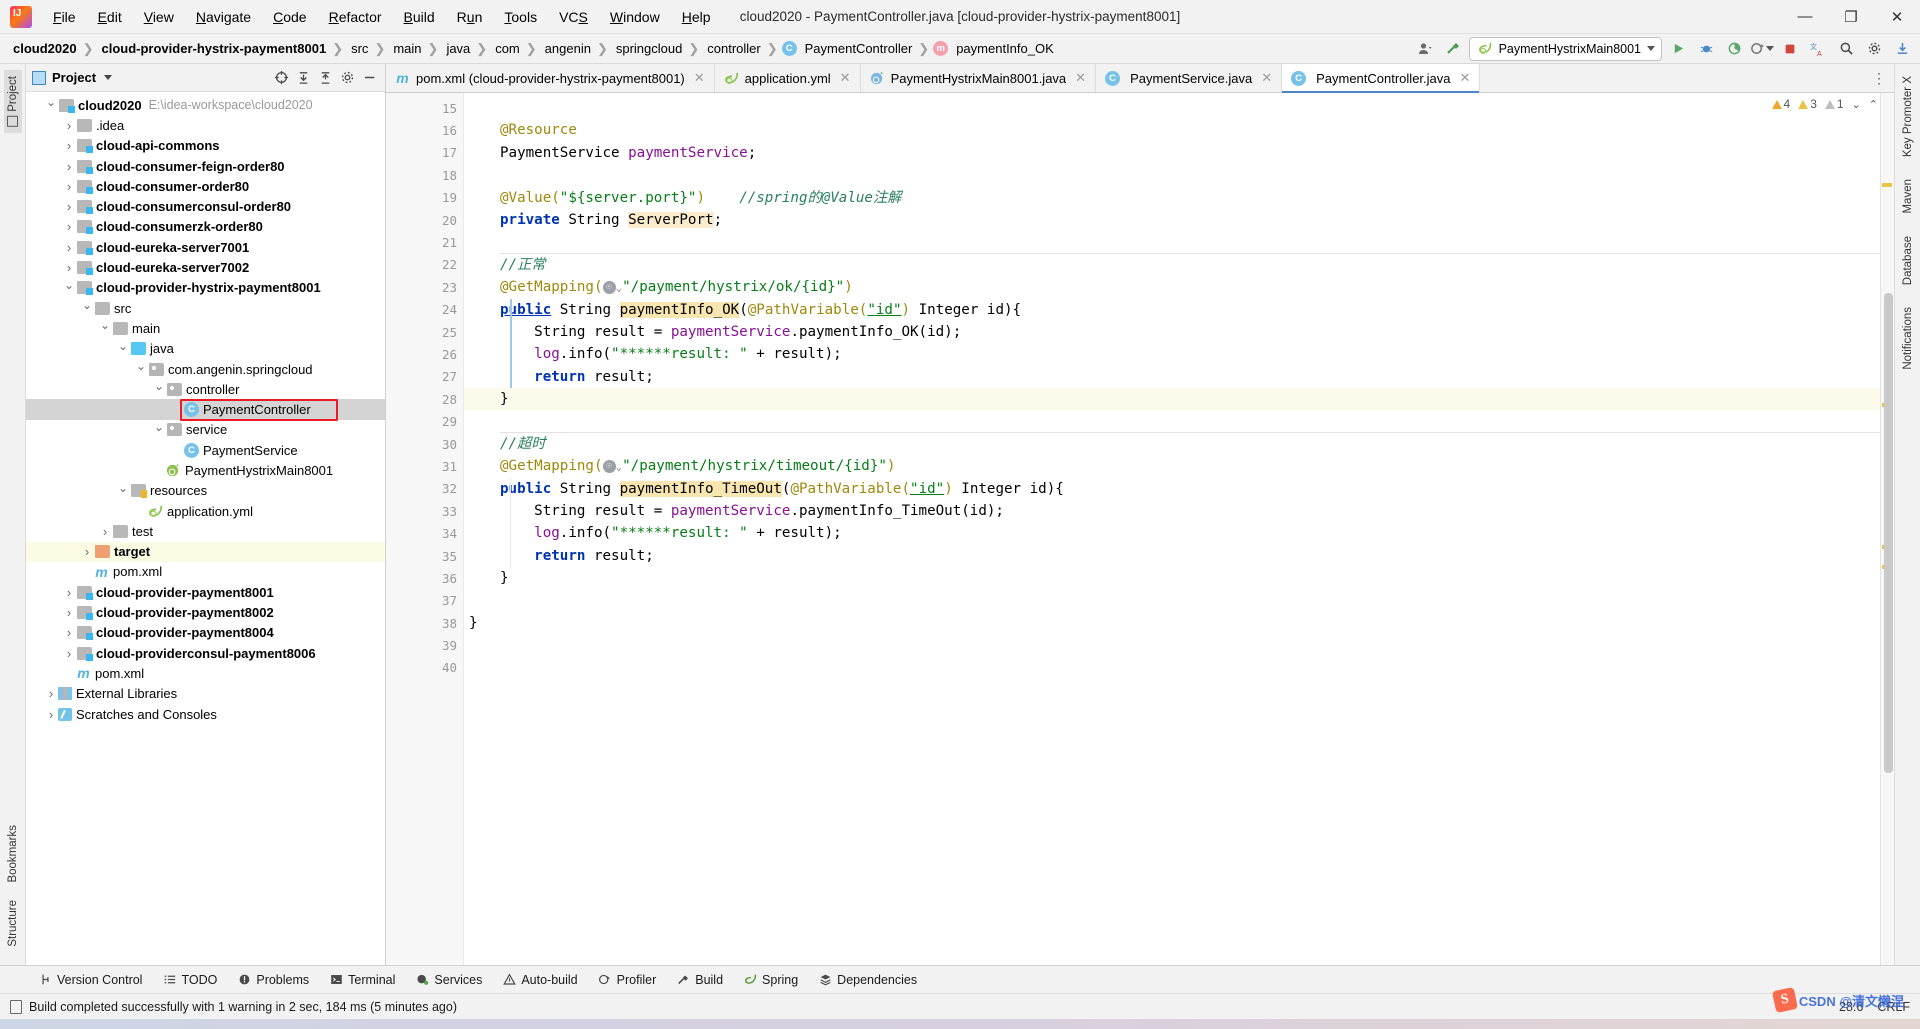 The width and height of the screenshot is (1920, 1029). I want to click on strip-button-structure: Structure, so click(13, 923).